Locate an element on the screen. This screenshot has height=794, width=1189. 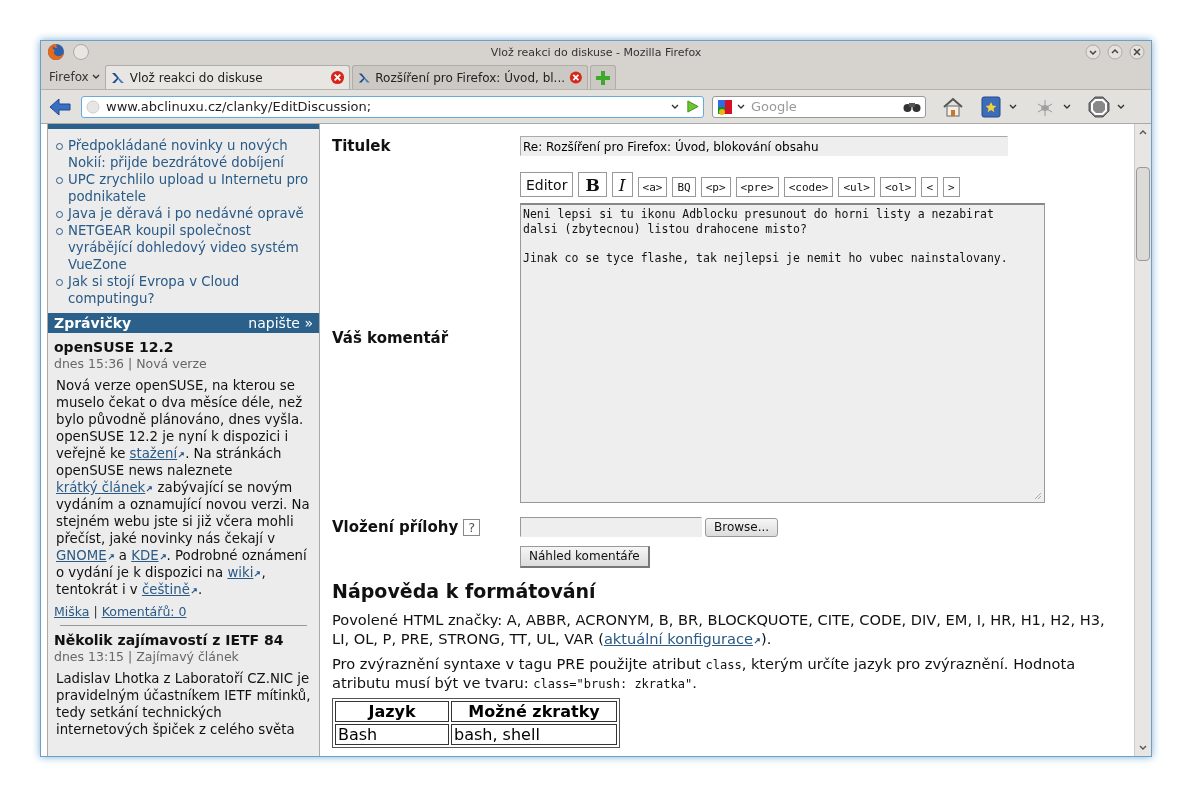
editor-button: <pre> is located at coordinates (757, 187).